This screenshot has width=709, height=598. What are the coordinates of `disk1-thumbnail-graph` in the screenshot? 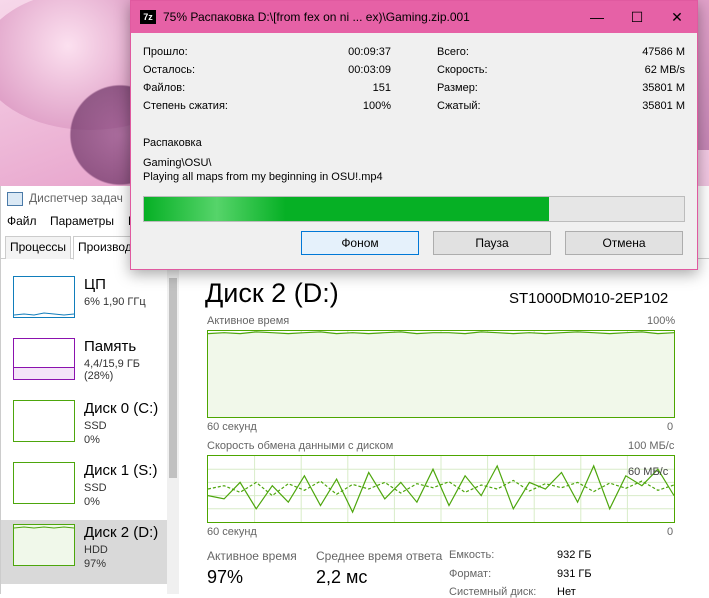 It's located at (44, 483).